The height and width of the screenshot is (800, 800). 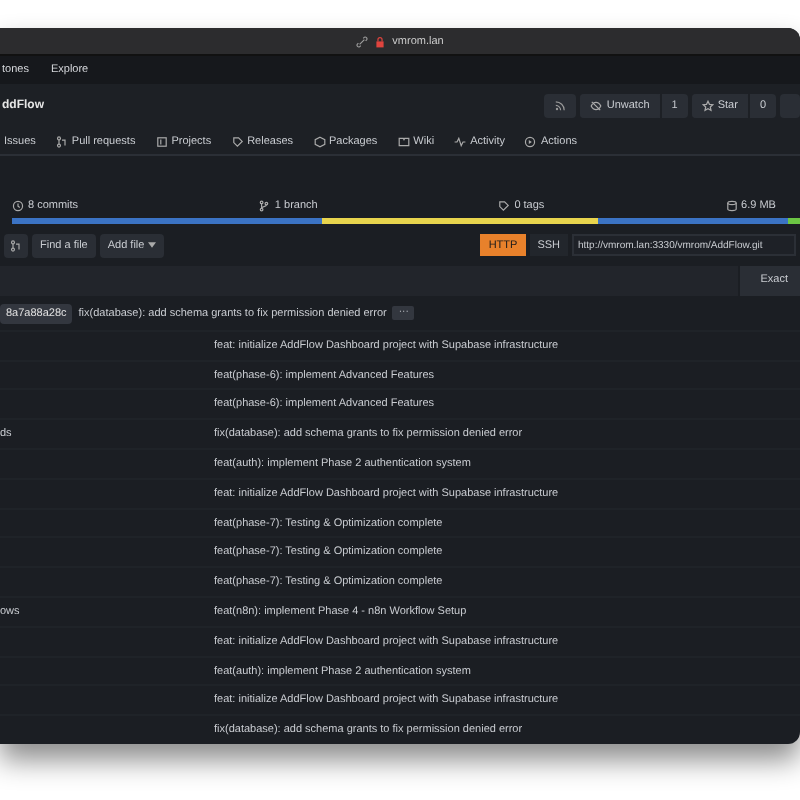 What do you see at coordinates (530, 141) in the screenshot?
I see `play-icon` at bounding box center [530, 141].